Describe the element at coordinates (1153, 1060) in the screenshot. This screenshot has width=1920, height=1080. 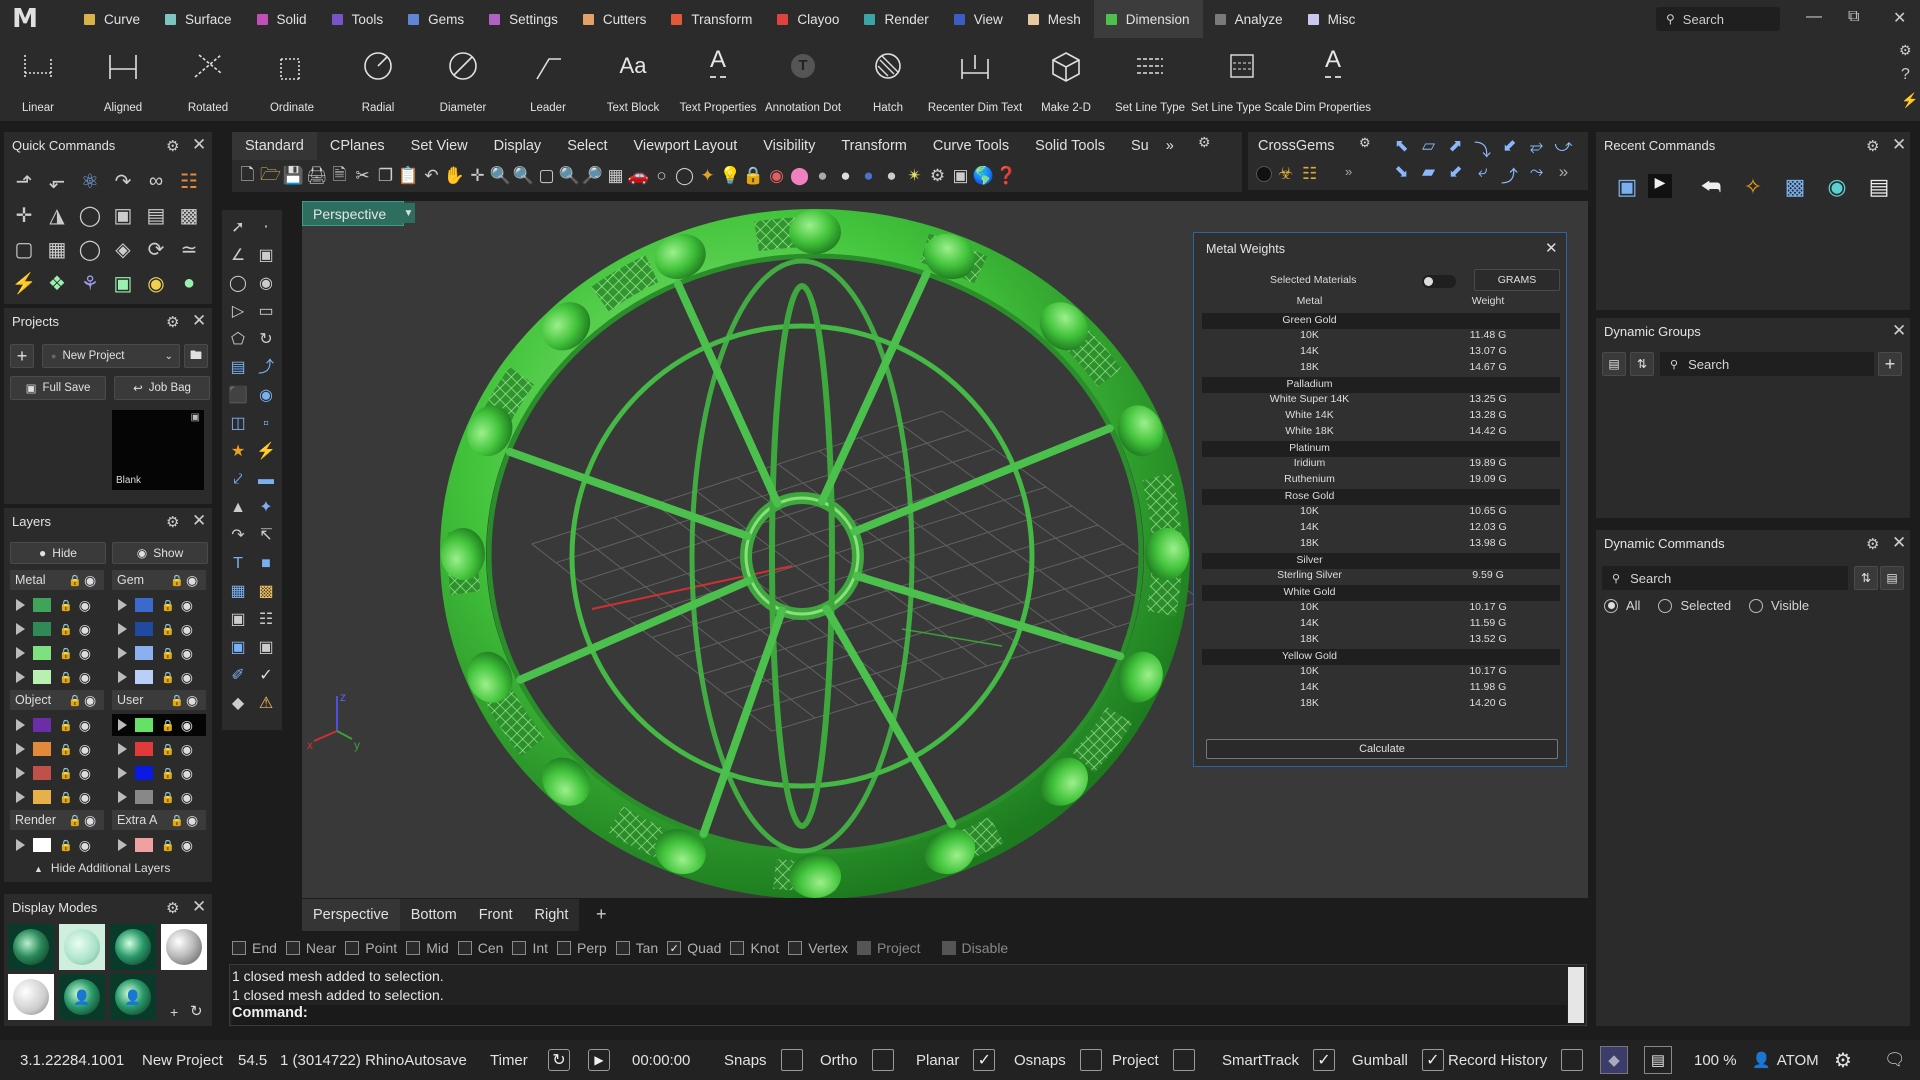
I see `status-toggle-project: Project` at that location.